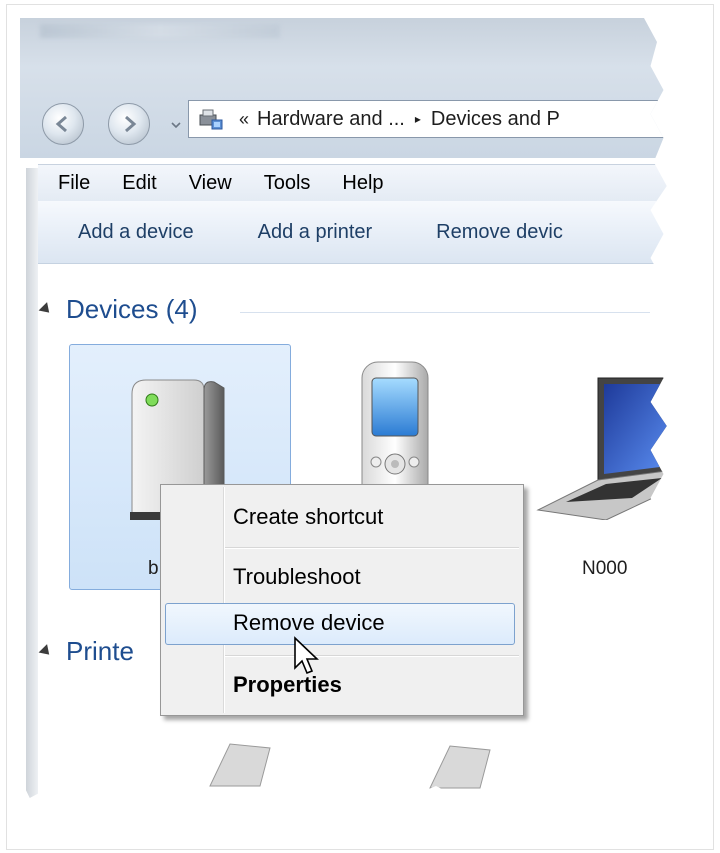 The height and width of the screenshot is (853, 720). What do you see at coordinates (132, 309) in the screenshot?
I see `devices-group-title: Devices (4)` at bounding box center [132, 309].